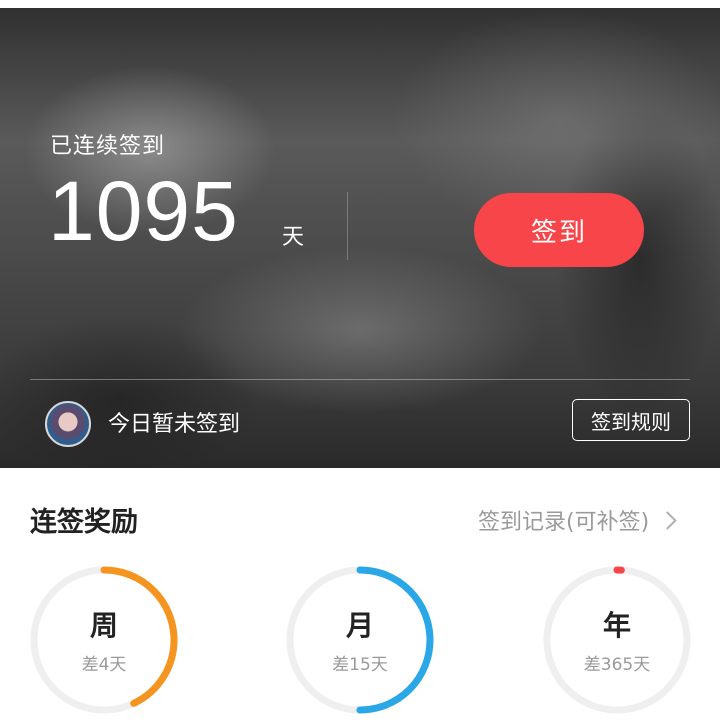 The image size is (720, 722). I want to click on vertical-divider, so click(347, 226).